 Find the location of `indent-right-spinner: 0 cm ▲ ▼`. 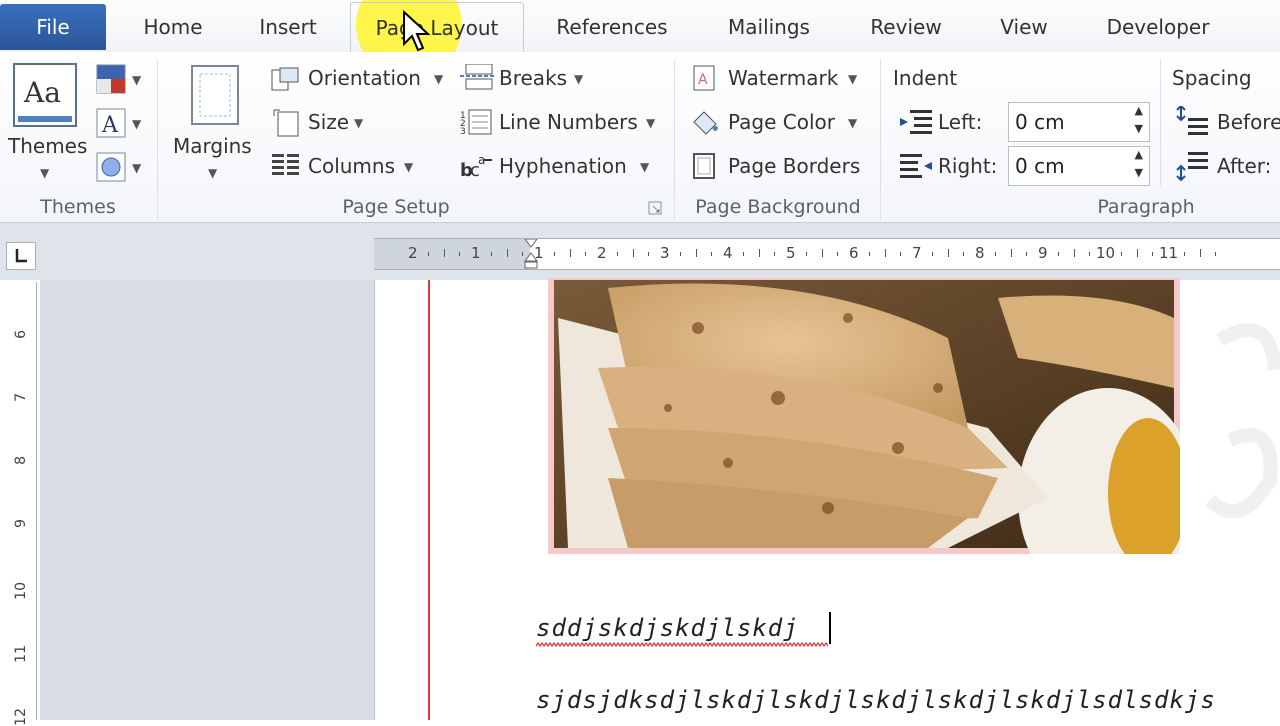

indent-right-spinner: 0 cm ▲ ▼ is located at coordinates (1079, 166).